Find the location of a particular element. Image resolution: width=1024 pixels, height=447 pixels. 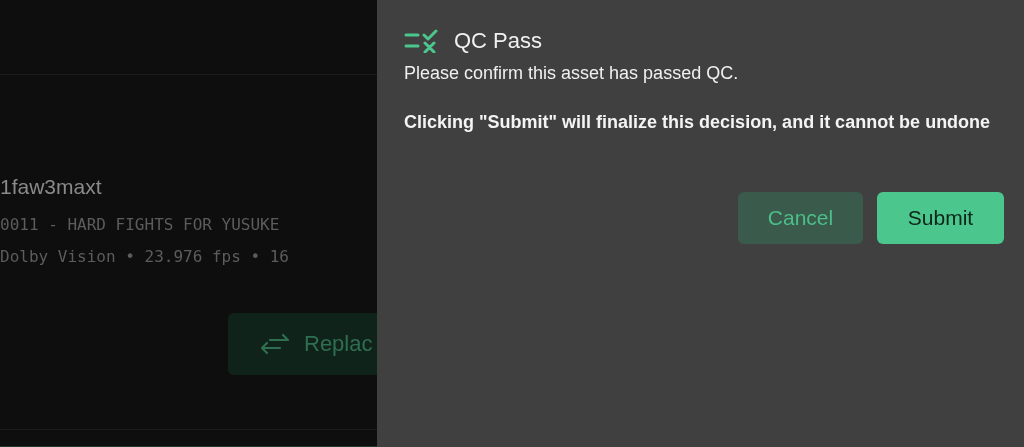

swap-arrows-icon is located at coordinates (275, 344).